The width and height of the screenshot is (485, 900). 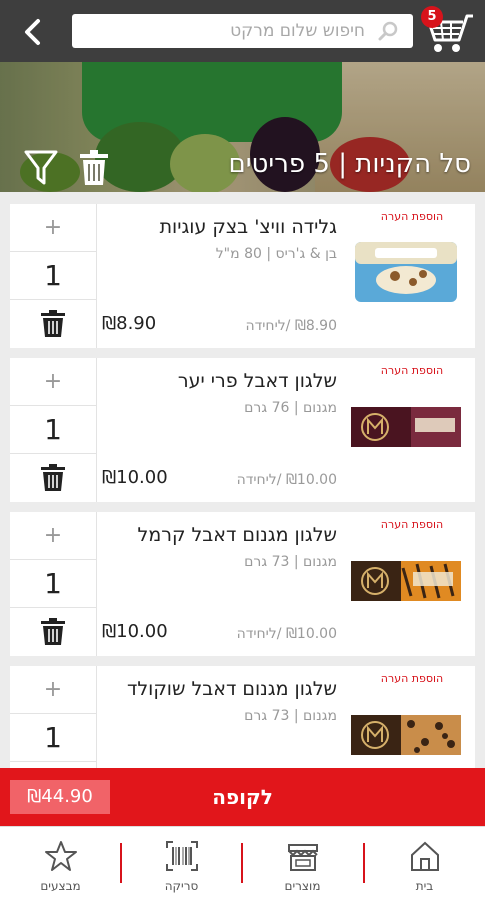 I want to click on search-box, so click(x=242, y=31).